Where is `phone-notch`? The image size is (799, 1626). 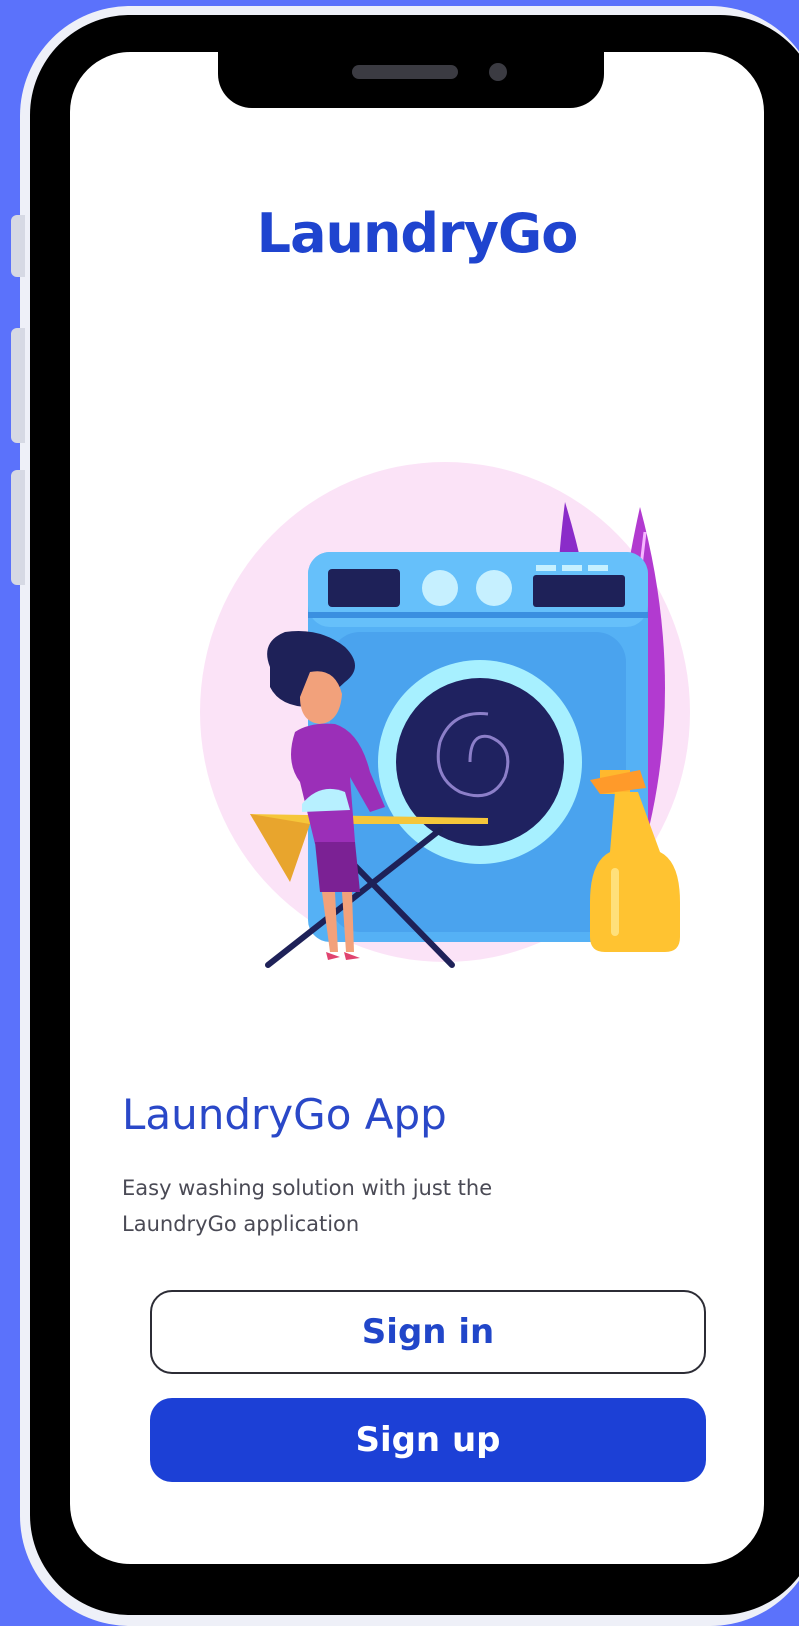
phone-notch is located at coordinates (411, 74).